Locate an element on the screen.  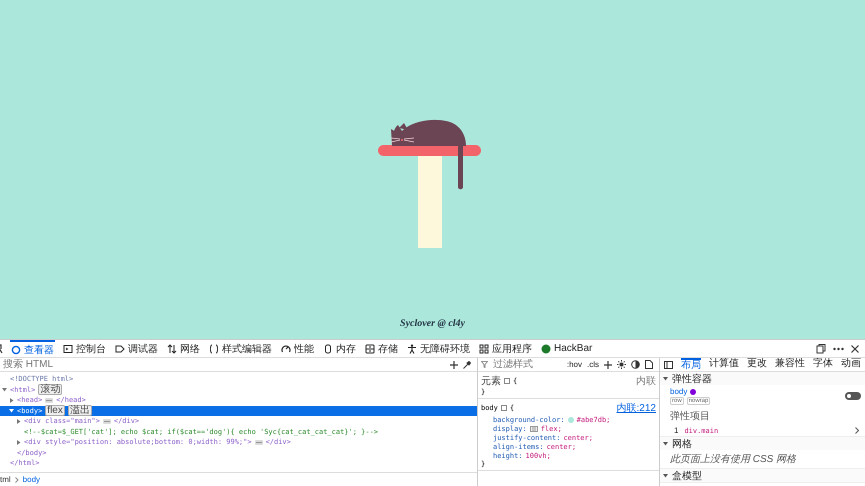
document-icon is located at coordinates (649, 364).